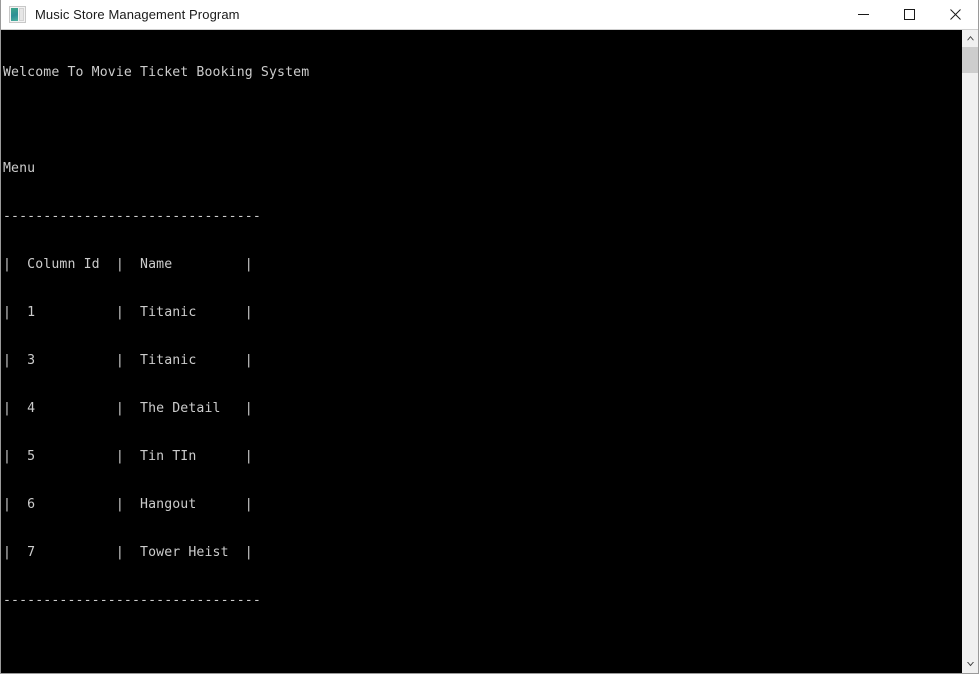 The width and height of the screenshot is (979, 674). What do you see at coordinates (128, 408) in the screenshot?
I see `table-row: | 4 | The Detail |` at bounding box center [128, 408].